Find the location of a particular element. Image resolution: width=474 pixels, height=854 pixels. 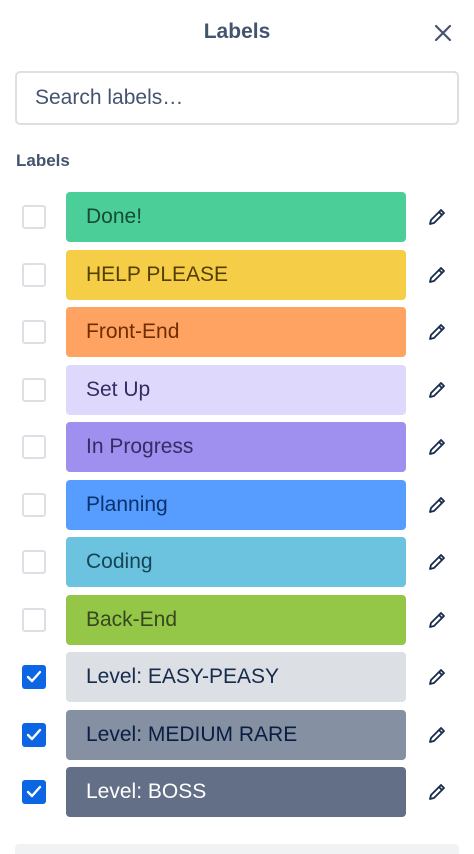

label-chip: Level: BOSS is located at coordinates (236, 792).